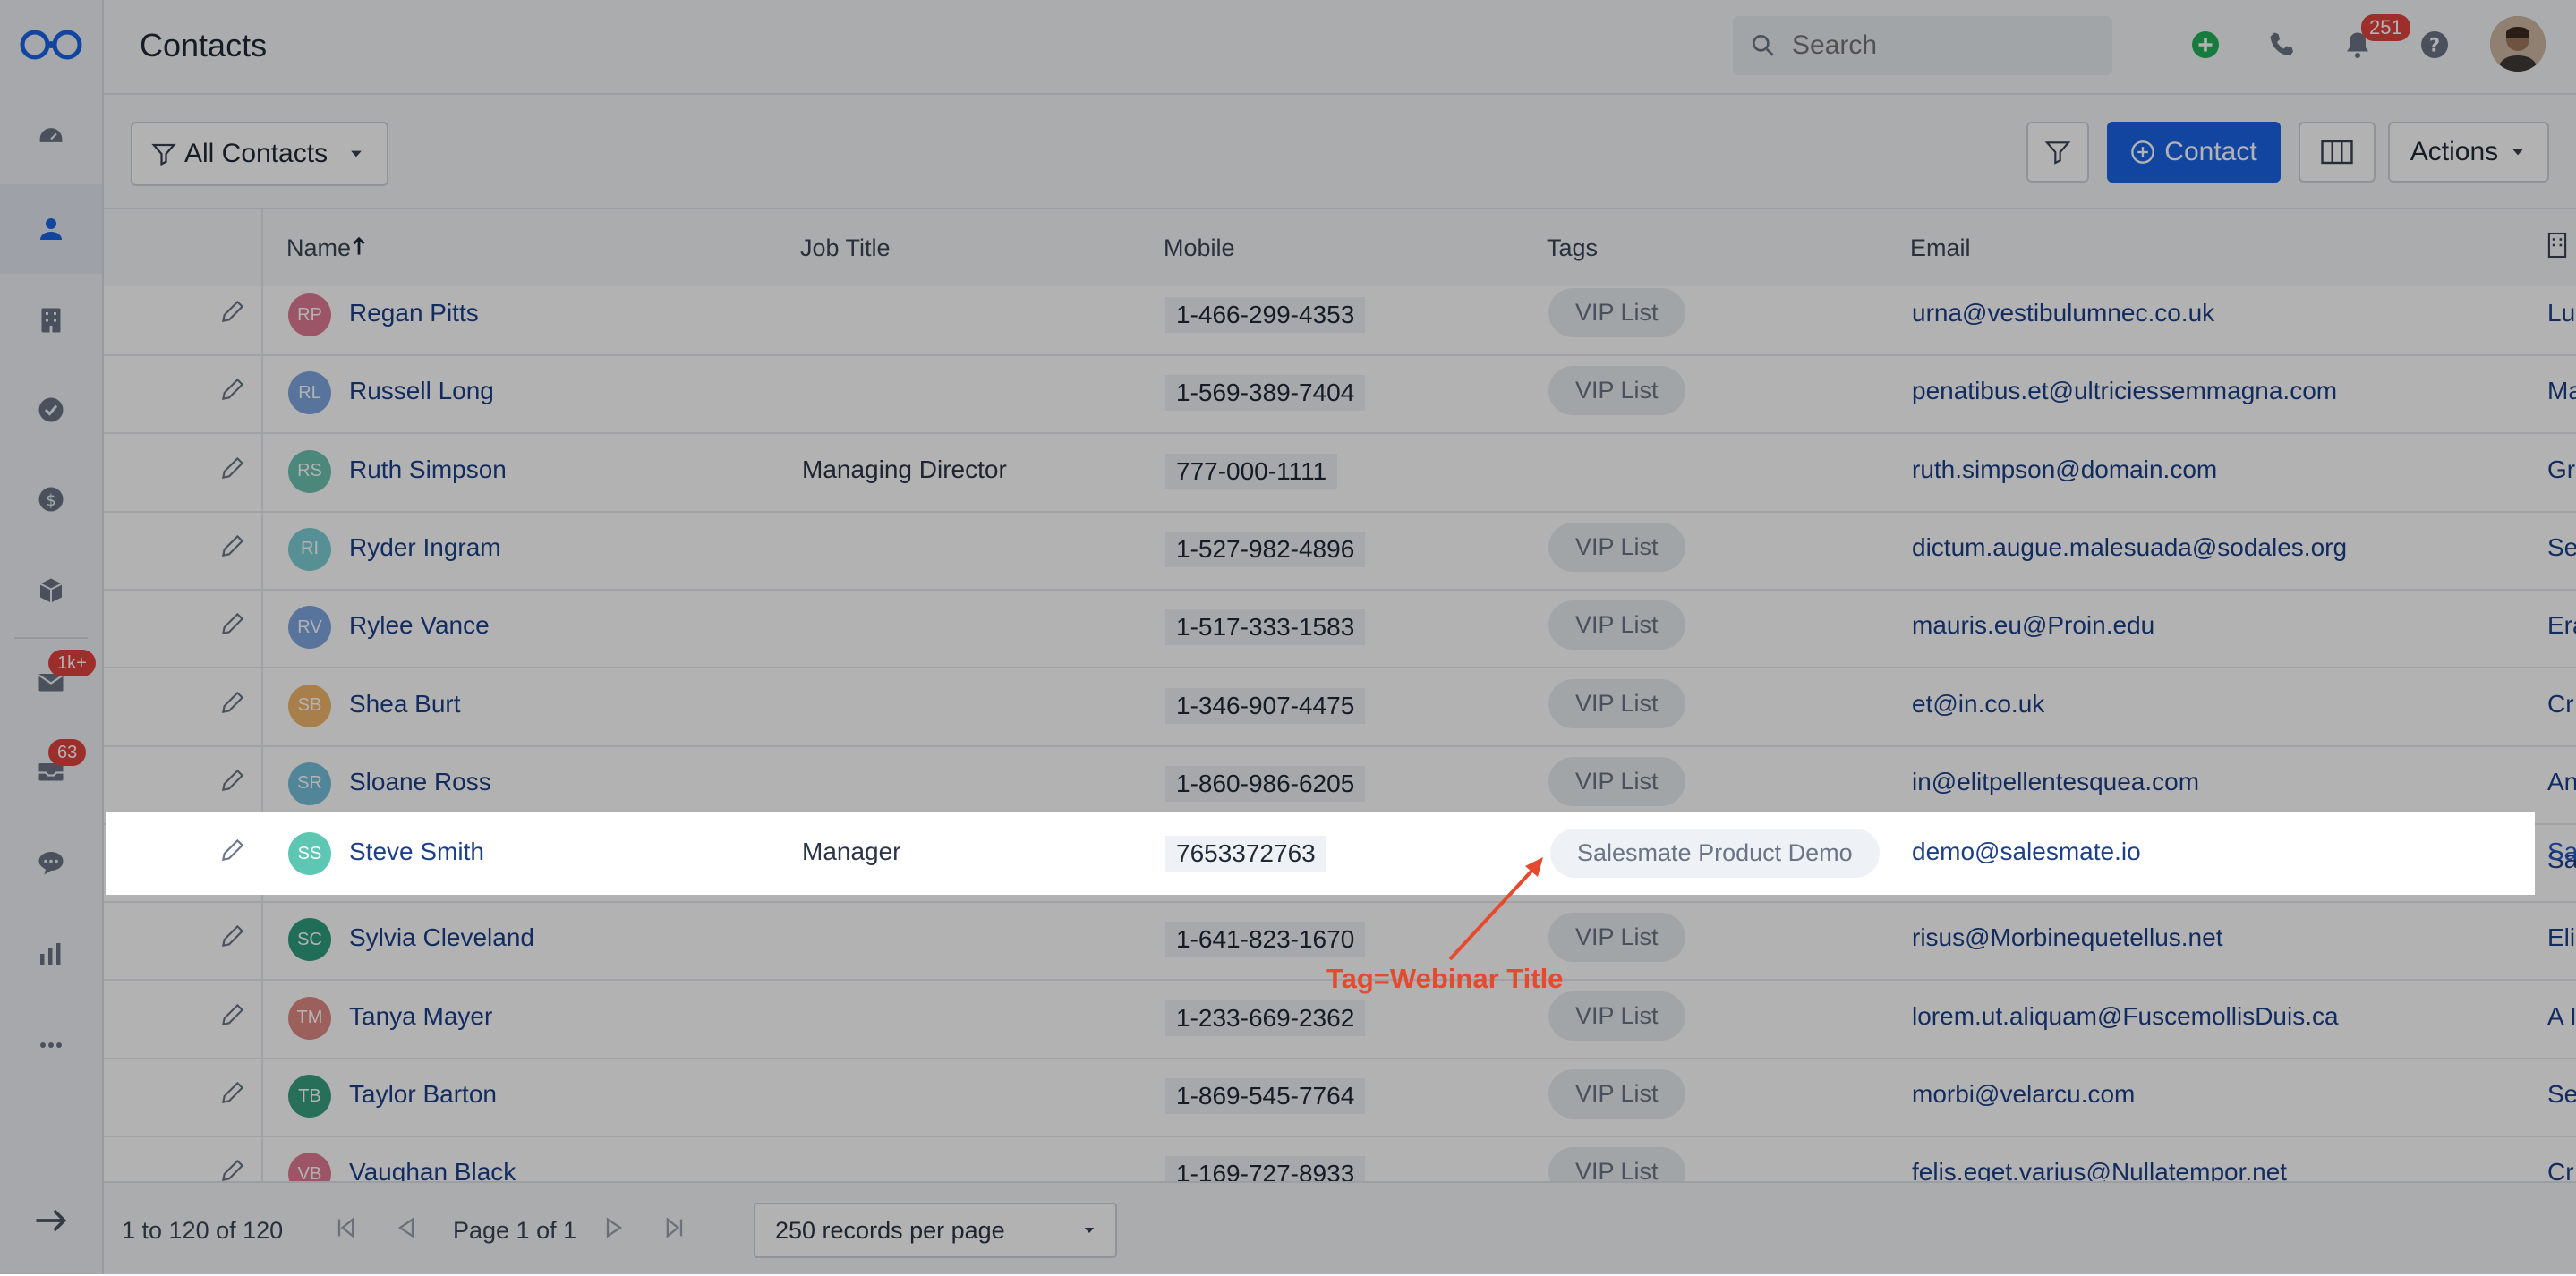 This screenshot has width=2576, height=1276. What do you see at coordinates (1978, 704) in the screenshot?
I see `email-link: et@in.co.uk` at bounding box center [1978, 704].